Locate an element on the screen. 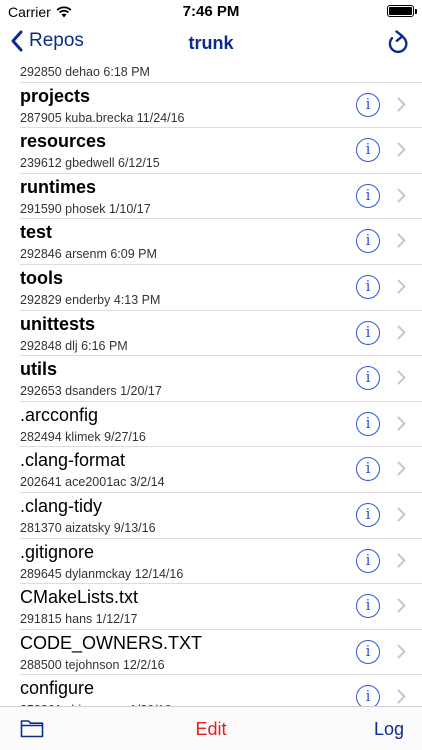  list-item: unittests 292848 dlj 6:16 PM i is located at coordinates (221, 334).